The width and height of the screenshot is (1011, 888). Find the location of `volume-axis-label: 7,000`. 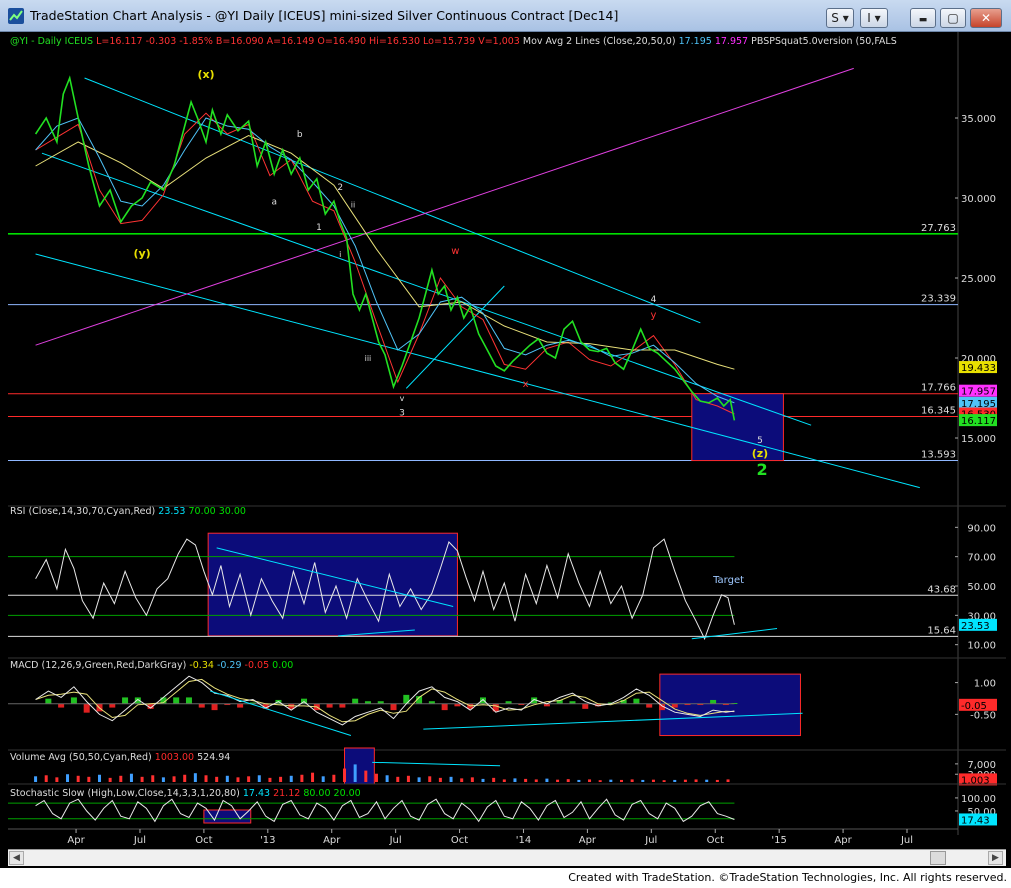

volume-axis-label: 7,000 is located at coordinates (981, 765).